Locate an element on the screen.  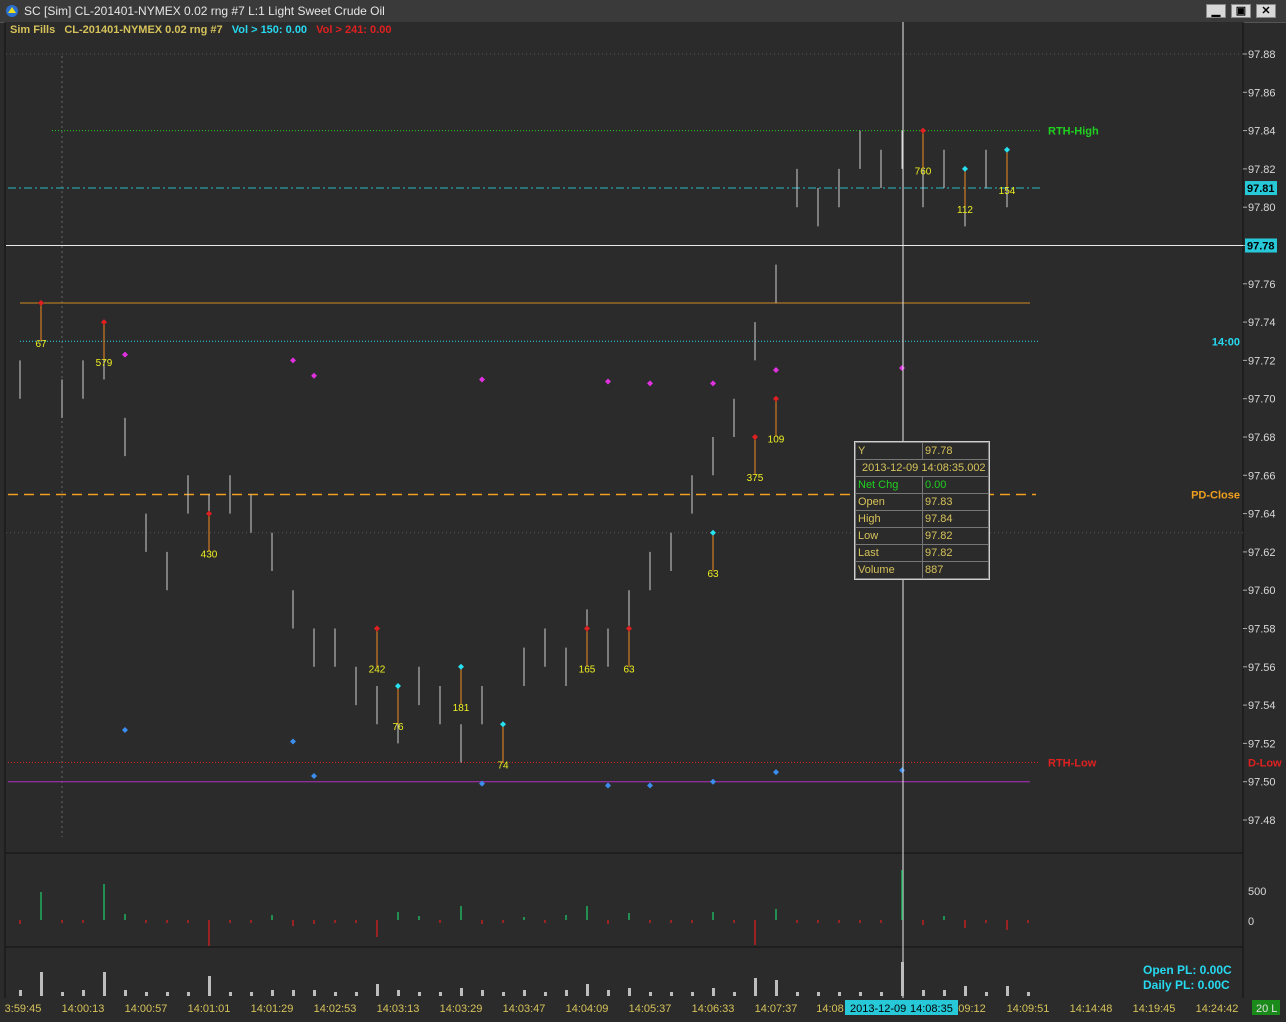
minimize-button: ▁ is located at coordinates (1216, 11).